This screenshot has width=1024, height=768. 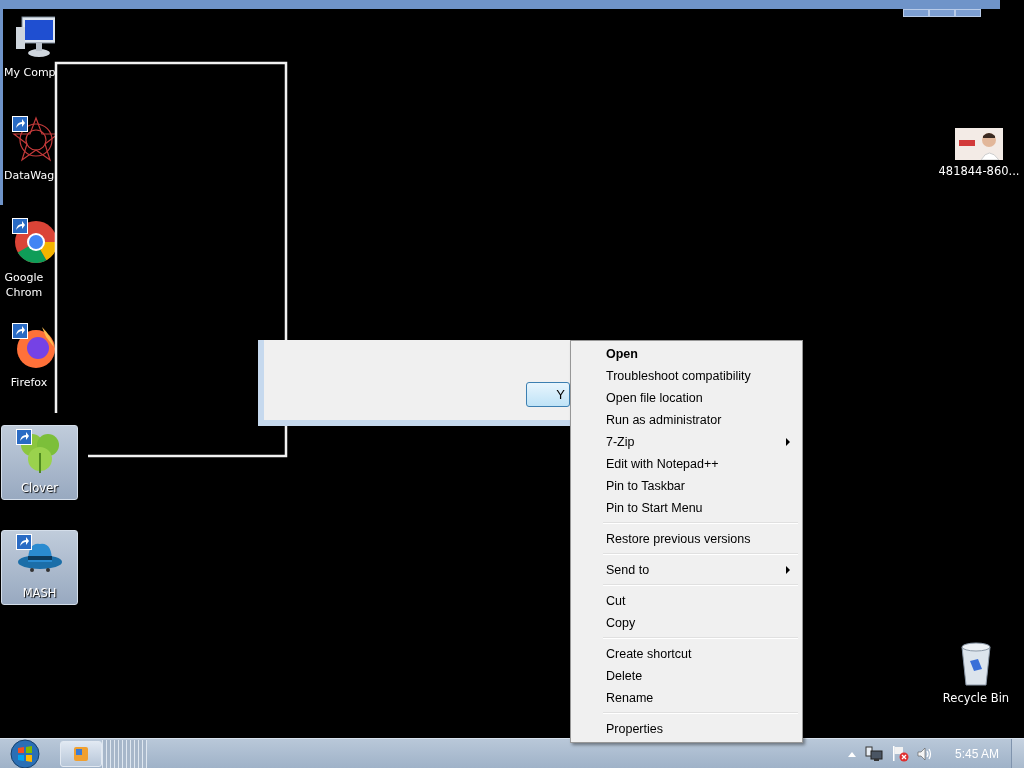 I want to click on icon-label: DataWag, so click(x=29, y=175).